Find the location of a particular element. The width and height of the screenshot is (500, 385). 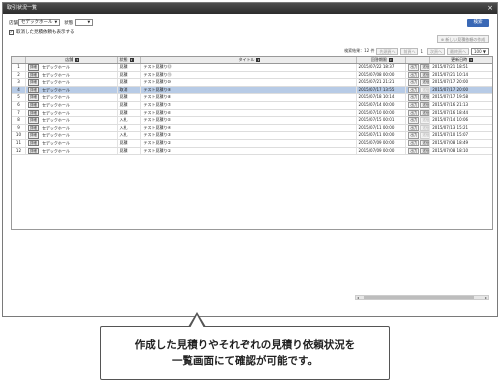

row-number: 2 is located at coordinates (19, 75).